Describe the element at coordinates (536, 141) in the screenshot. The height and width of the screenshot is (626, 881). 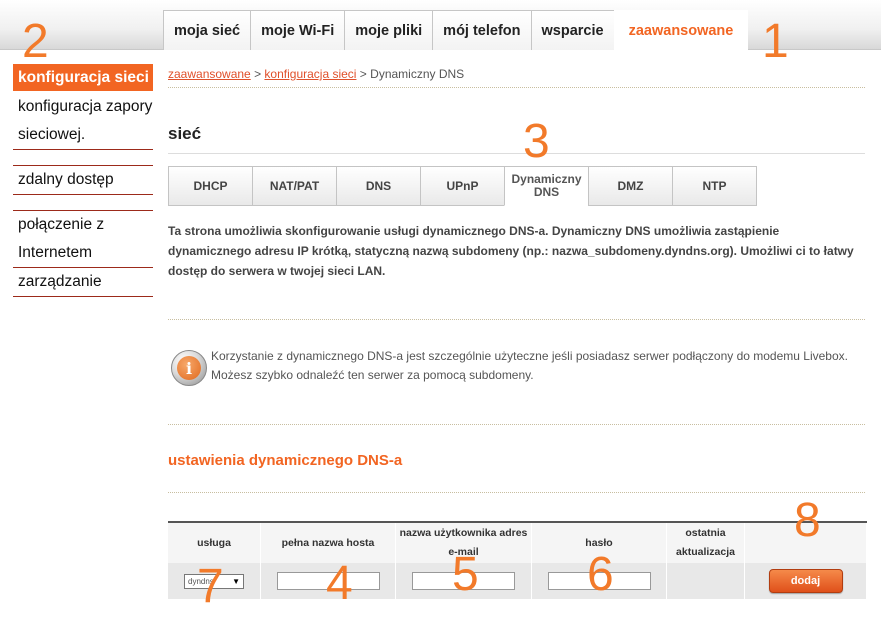
I see `annotation-number: 3` at that location.